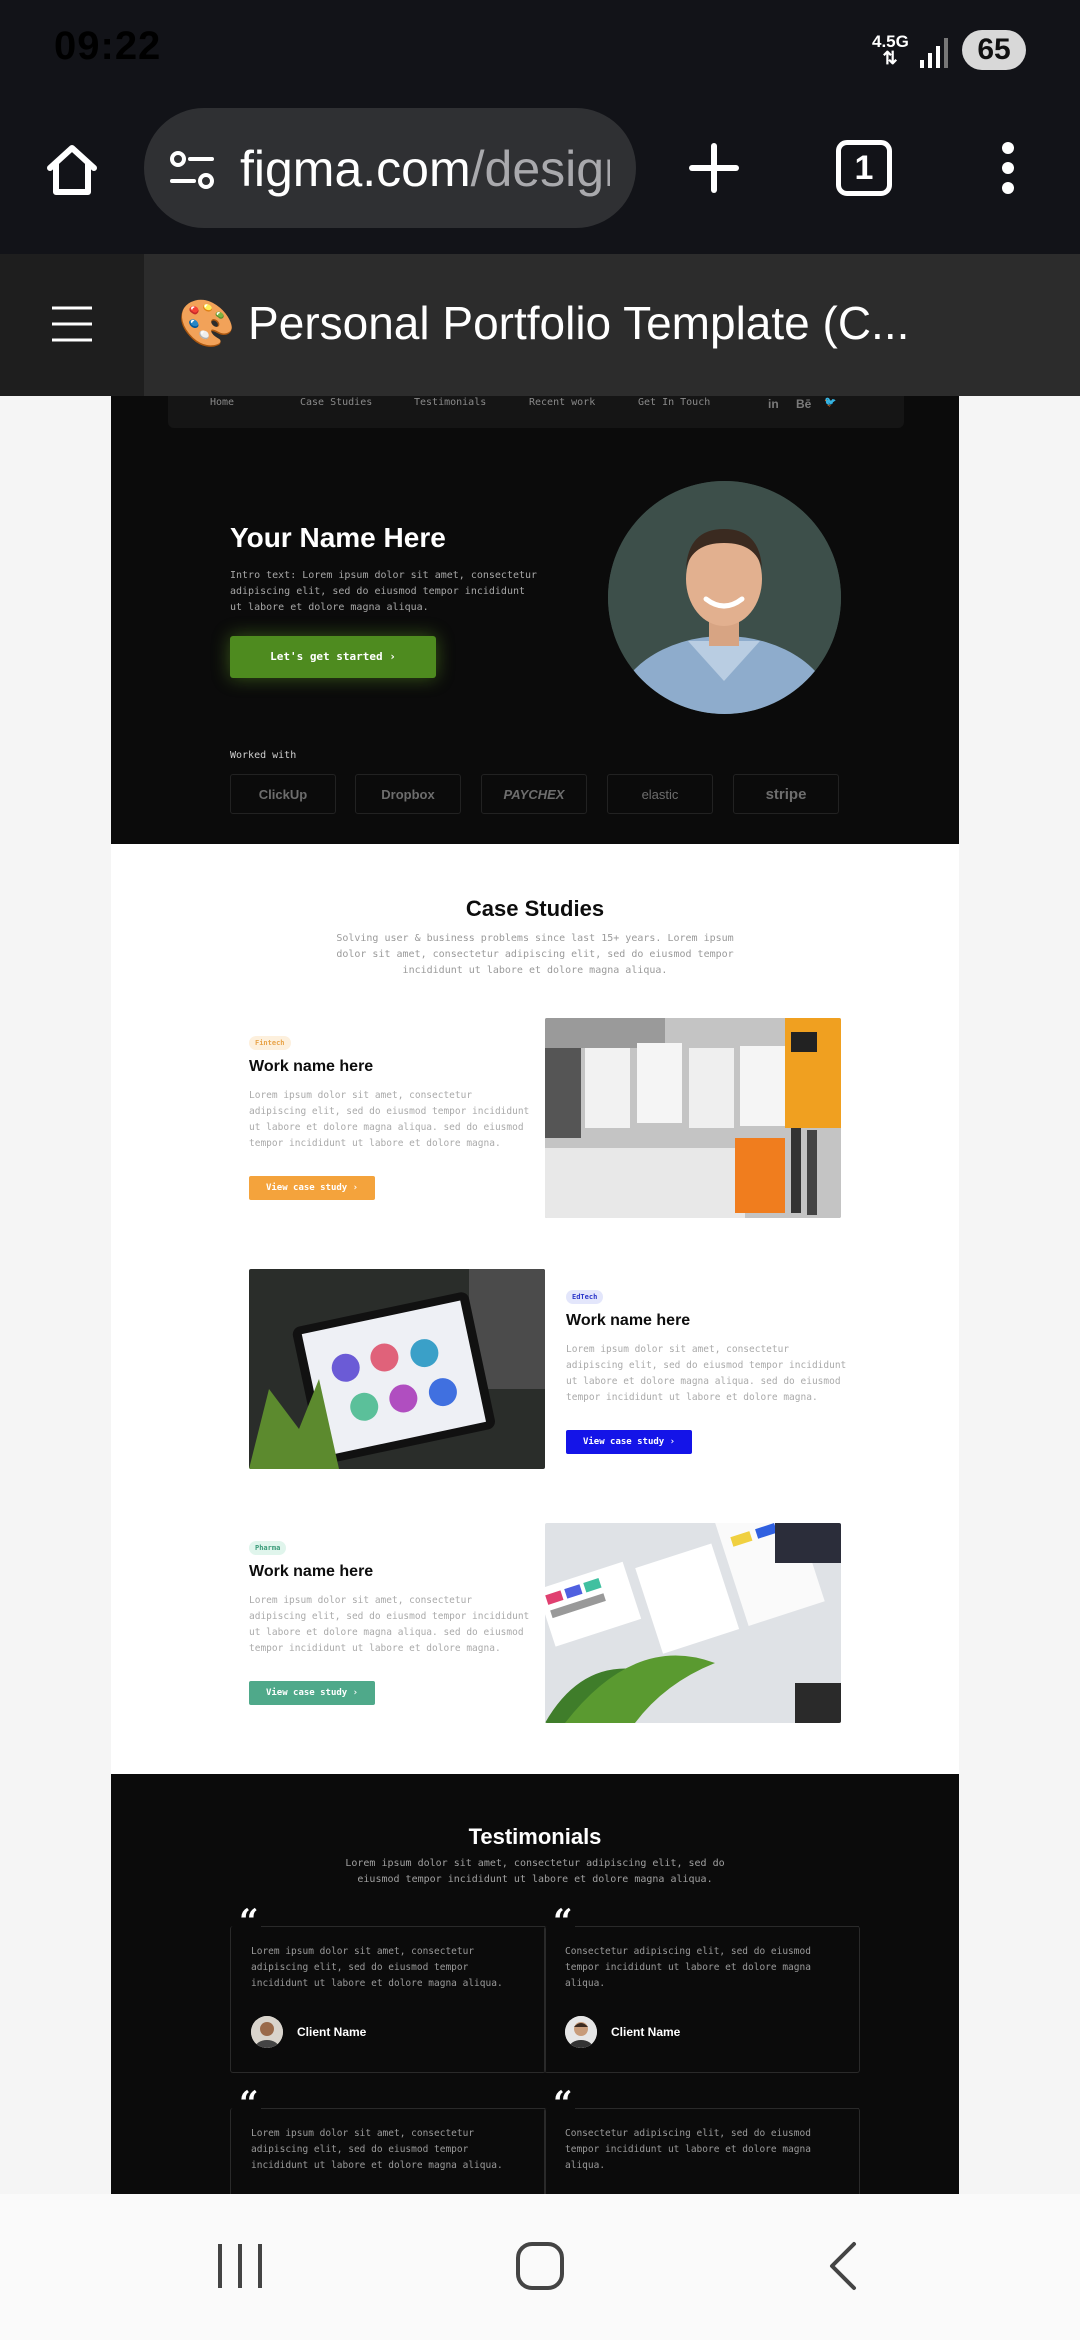  I want to click on worked-with-label: Worked with, so click(263, 755).